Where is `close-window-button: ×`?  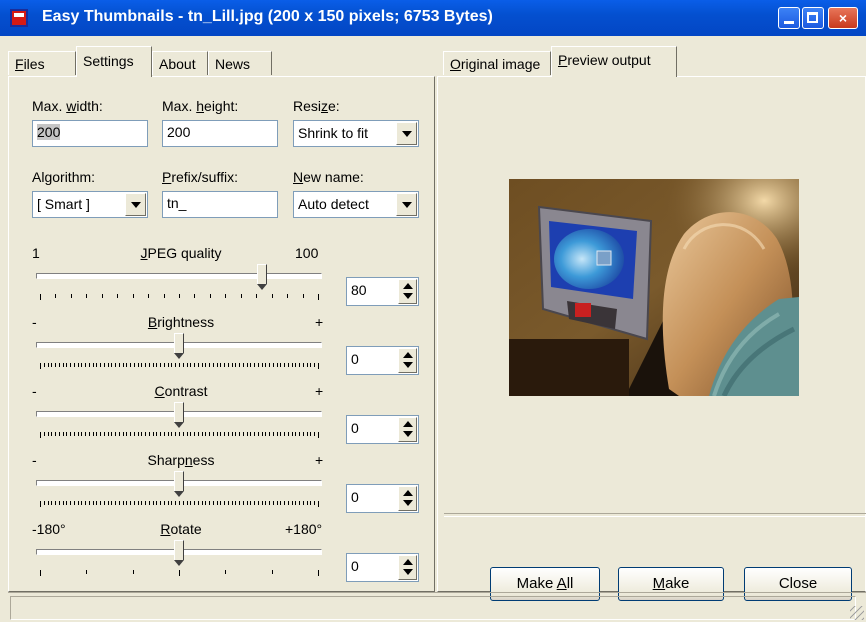 close-window-button: × is located at coordinates (843, 18).